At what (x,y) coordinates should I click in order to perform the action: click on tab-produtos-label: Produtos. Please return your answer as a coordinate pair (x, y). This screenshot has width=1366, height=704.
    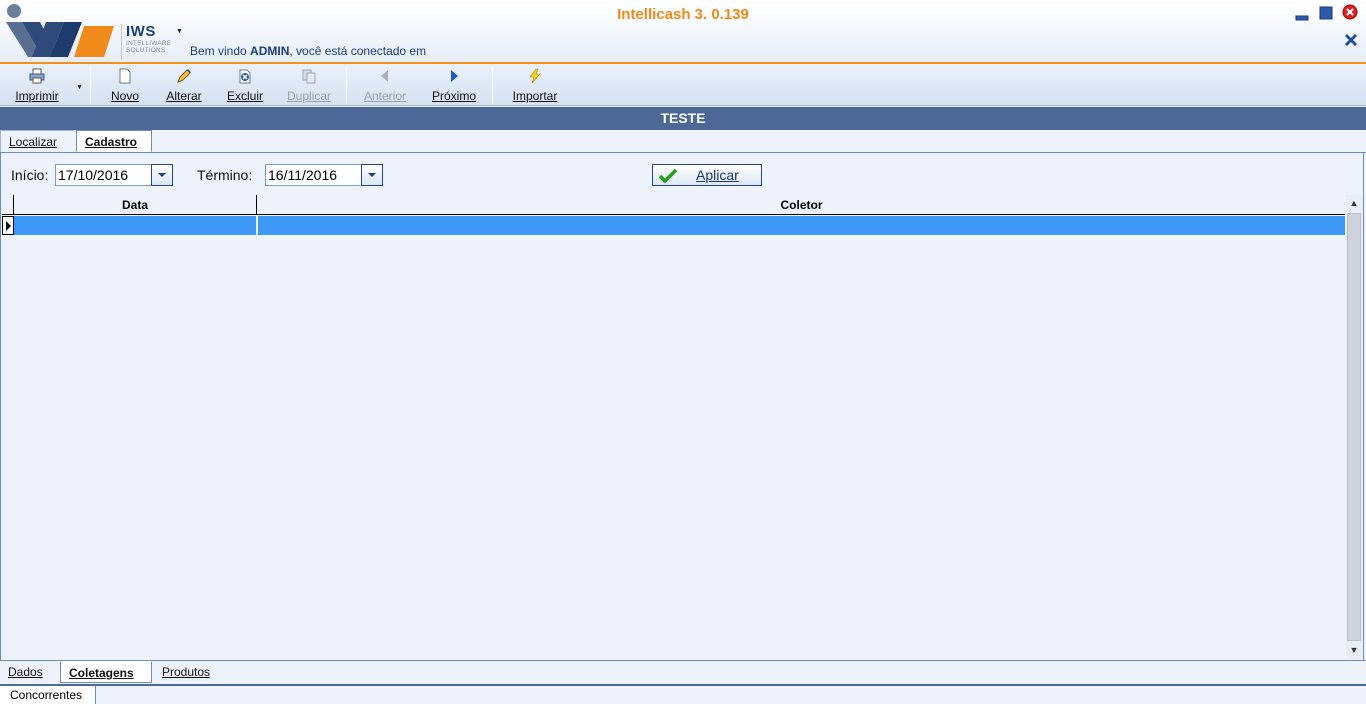
    Looking at the image, I should click on (186, 672).